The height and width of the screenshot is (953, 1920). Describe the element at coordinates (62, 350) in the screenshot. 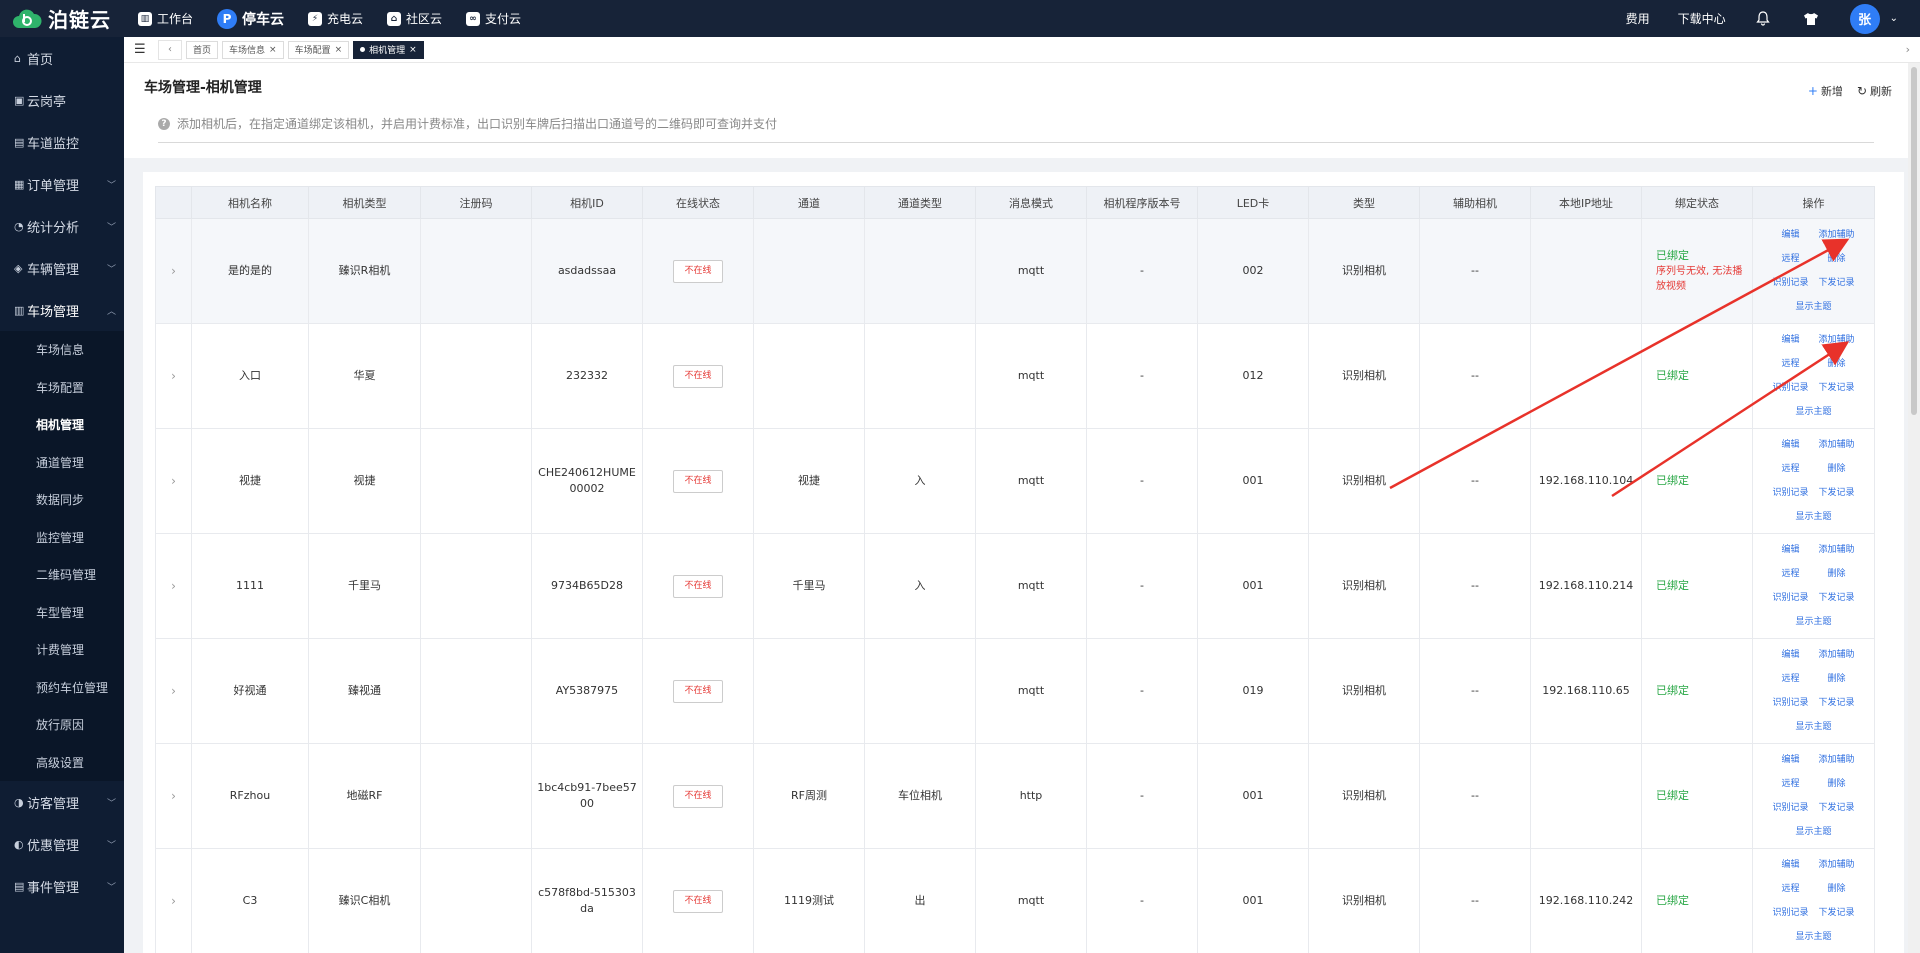

I see `sidebar-sub-item: 车场信息` at that location.